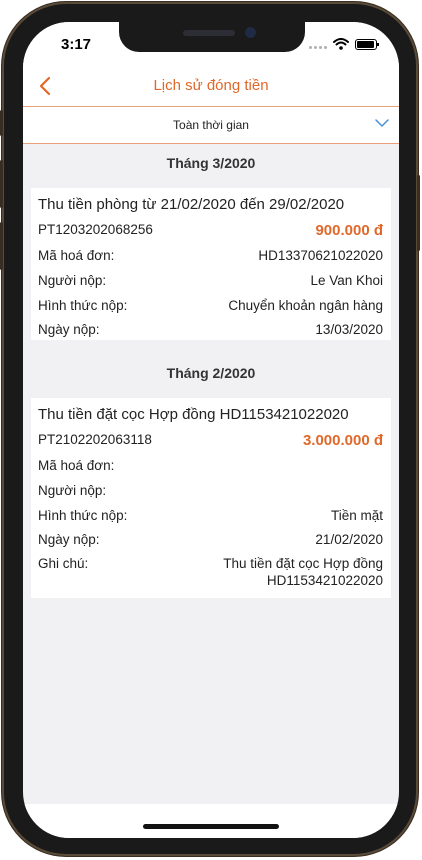  I want to click on payer-row: Người nộp:, so click(210, 493).